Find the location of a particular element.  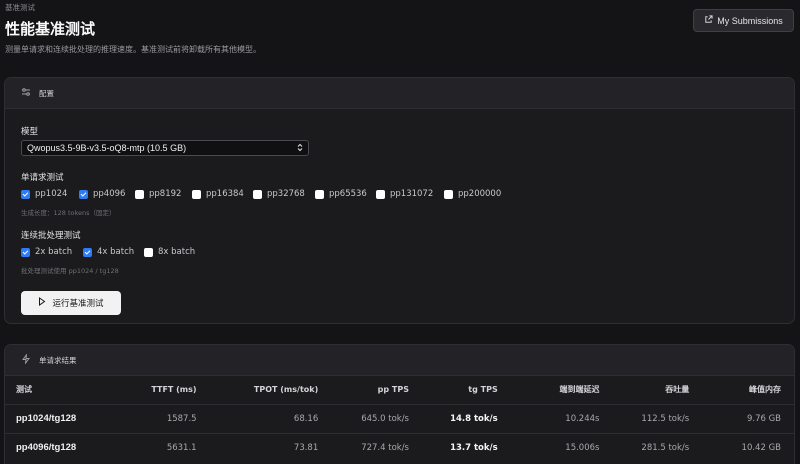

option-4x-batch: 4x batch is located at coordinates (113, 252).